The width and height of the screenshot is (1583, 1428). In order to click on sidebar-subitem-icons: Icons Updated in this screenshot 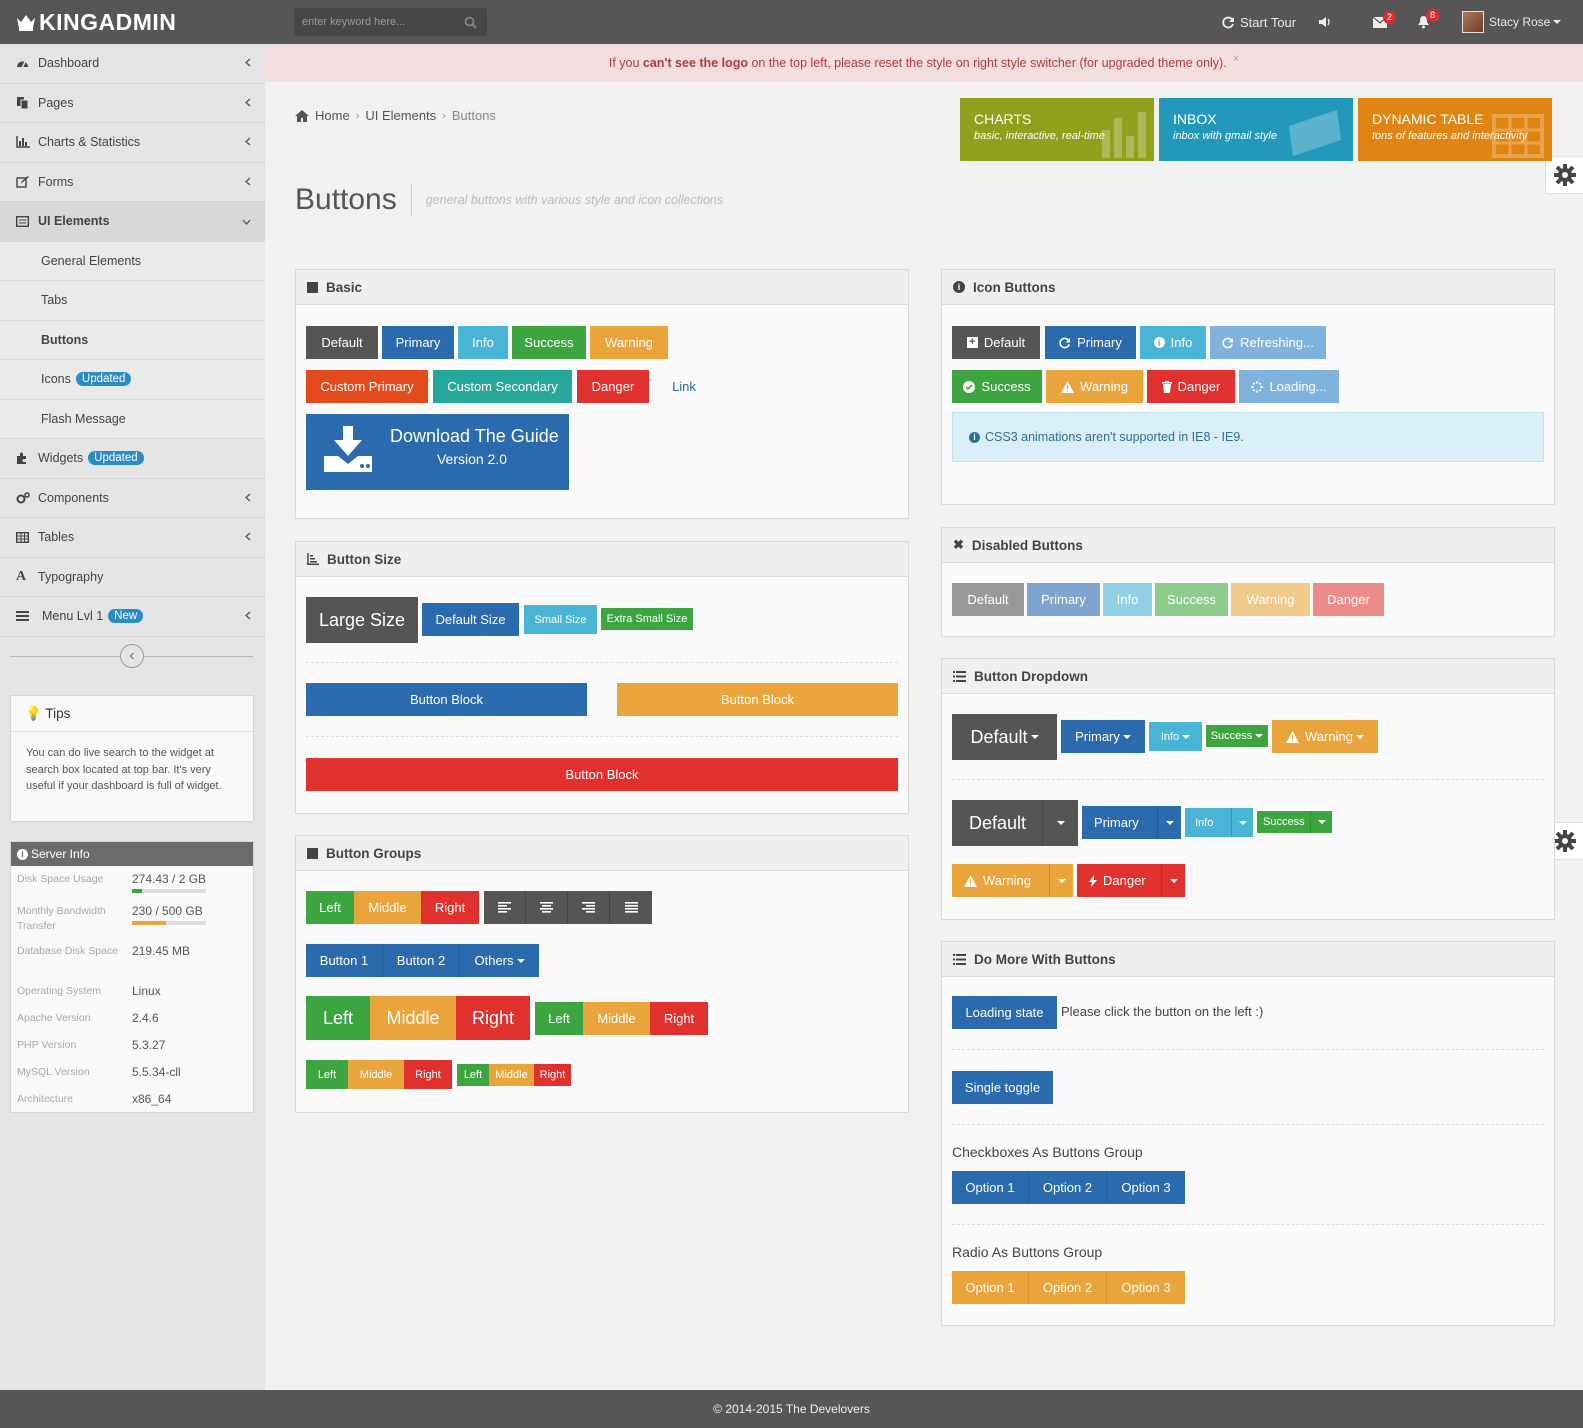, I will do `click(132, 380)`.